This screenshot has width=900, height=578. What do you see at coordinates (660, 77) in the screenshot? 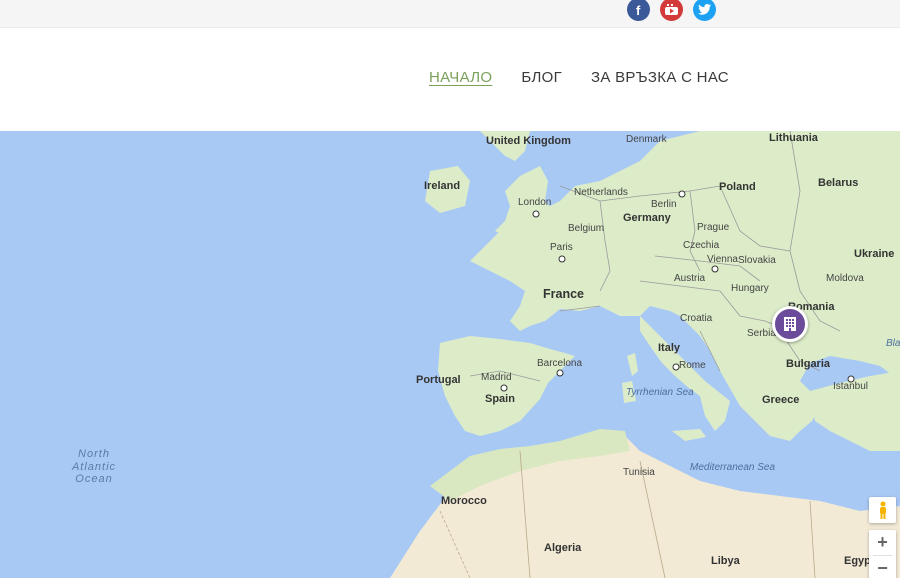
I see `nav-item-contact: ЗА ВРЪЗКА С НАС` at bounding box center [660, 77].